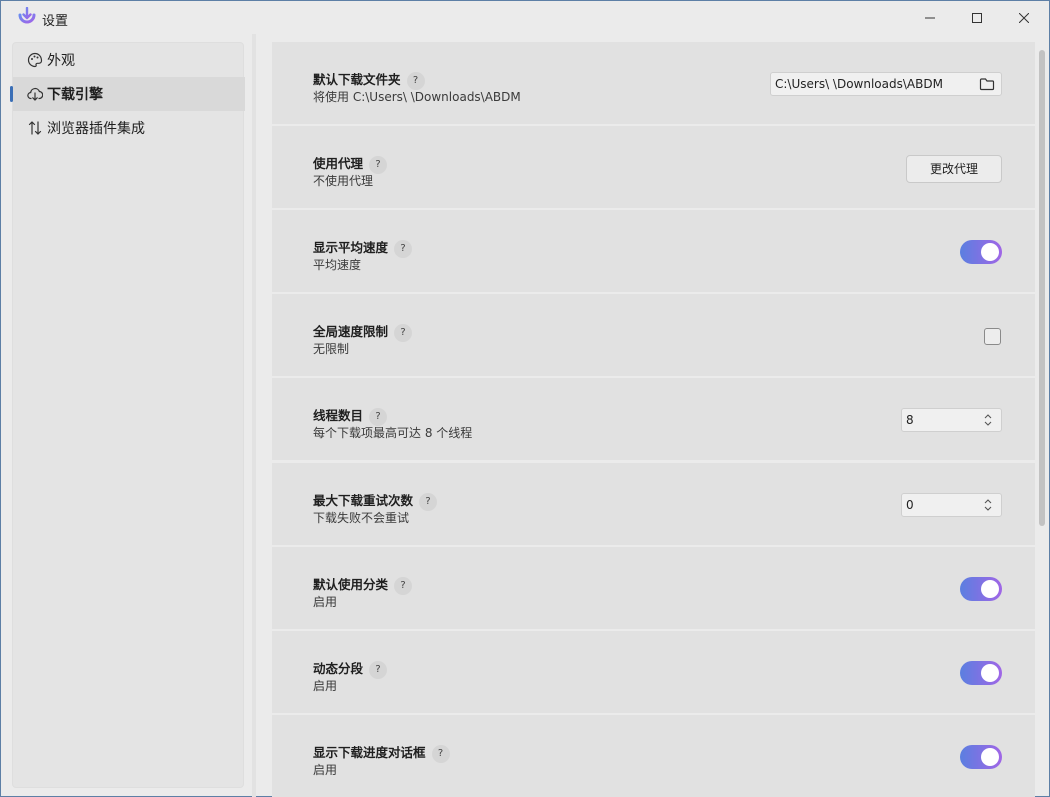 The image size is (1050, 797). What do you see at coordinates (61, 61) in the screenshot?
I see `sidebar-item-label: 外观` at bounding box center [61, 61].